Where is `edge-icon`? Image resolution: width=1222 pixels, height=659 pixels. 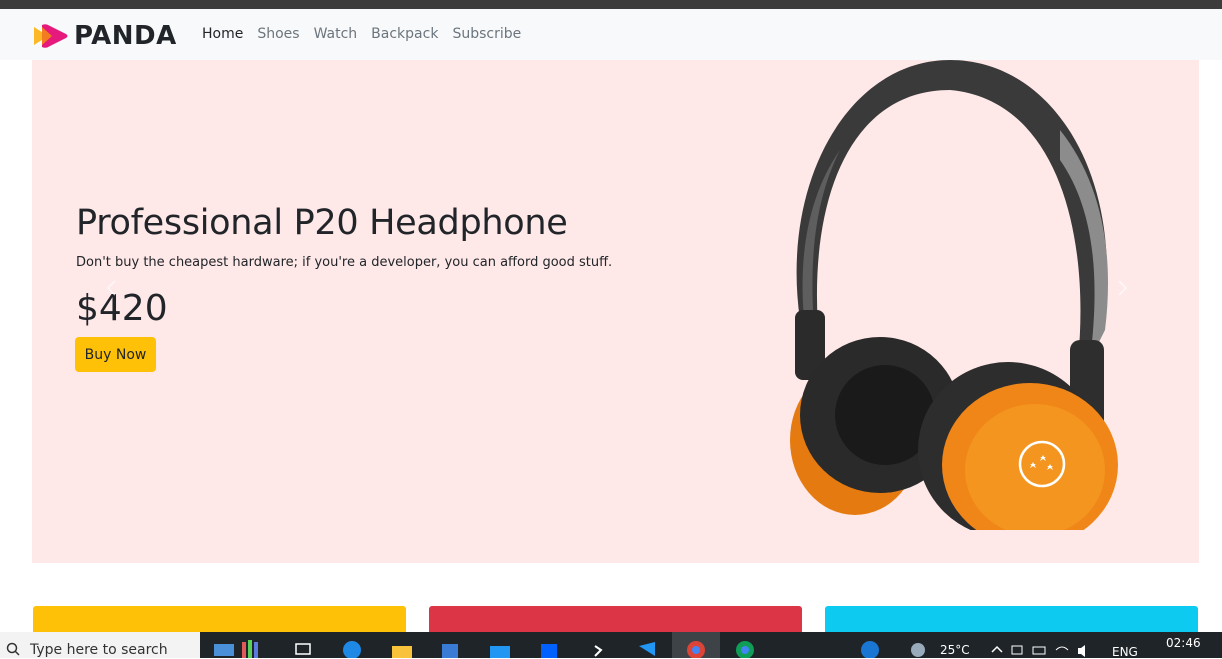
edge-icon is located at coordinates (352, 647).